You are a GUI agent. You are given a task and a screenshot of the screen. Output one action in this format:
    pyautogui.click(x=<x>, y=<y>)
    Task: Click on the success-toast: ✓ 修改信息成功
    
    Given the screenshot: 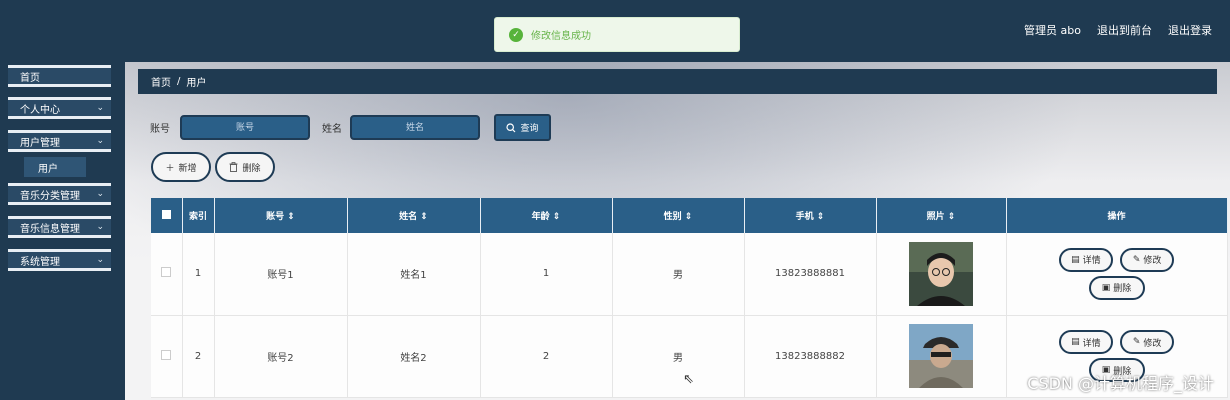 What is the action you would take?
    pyautogui.click(x=617, y=34)
    